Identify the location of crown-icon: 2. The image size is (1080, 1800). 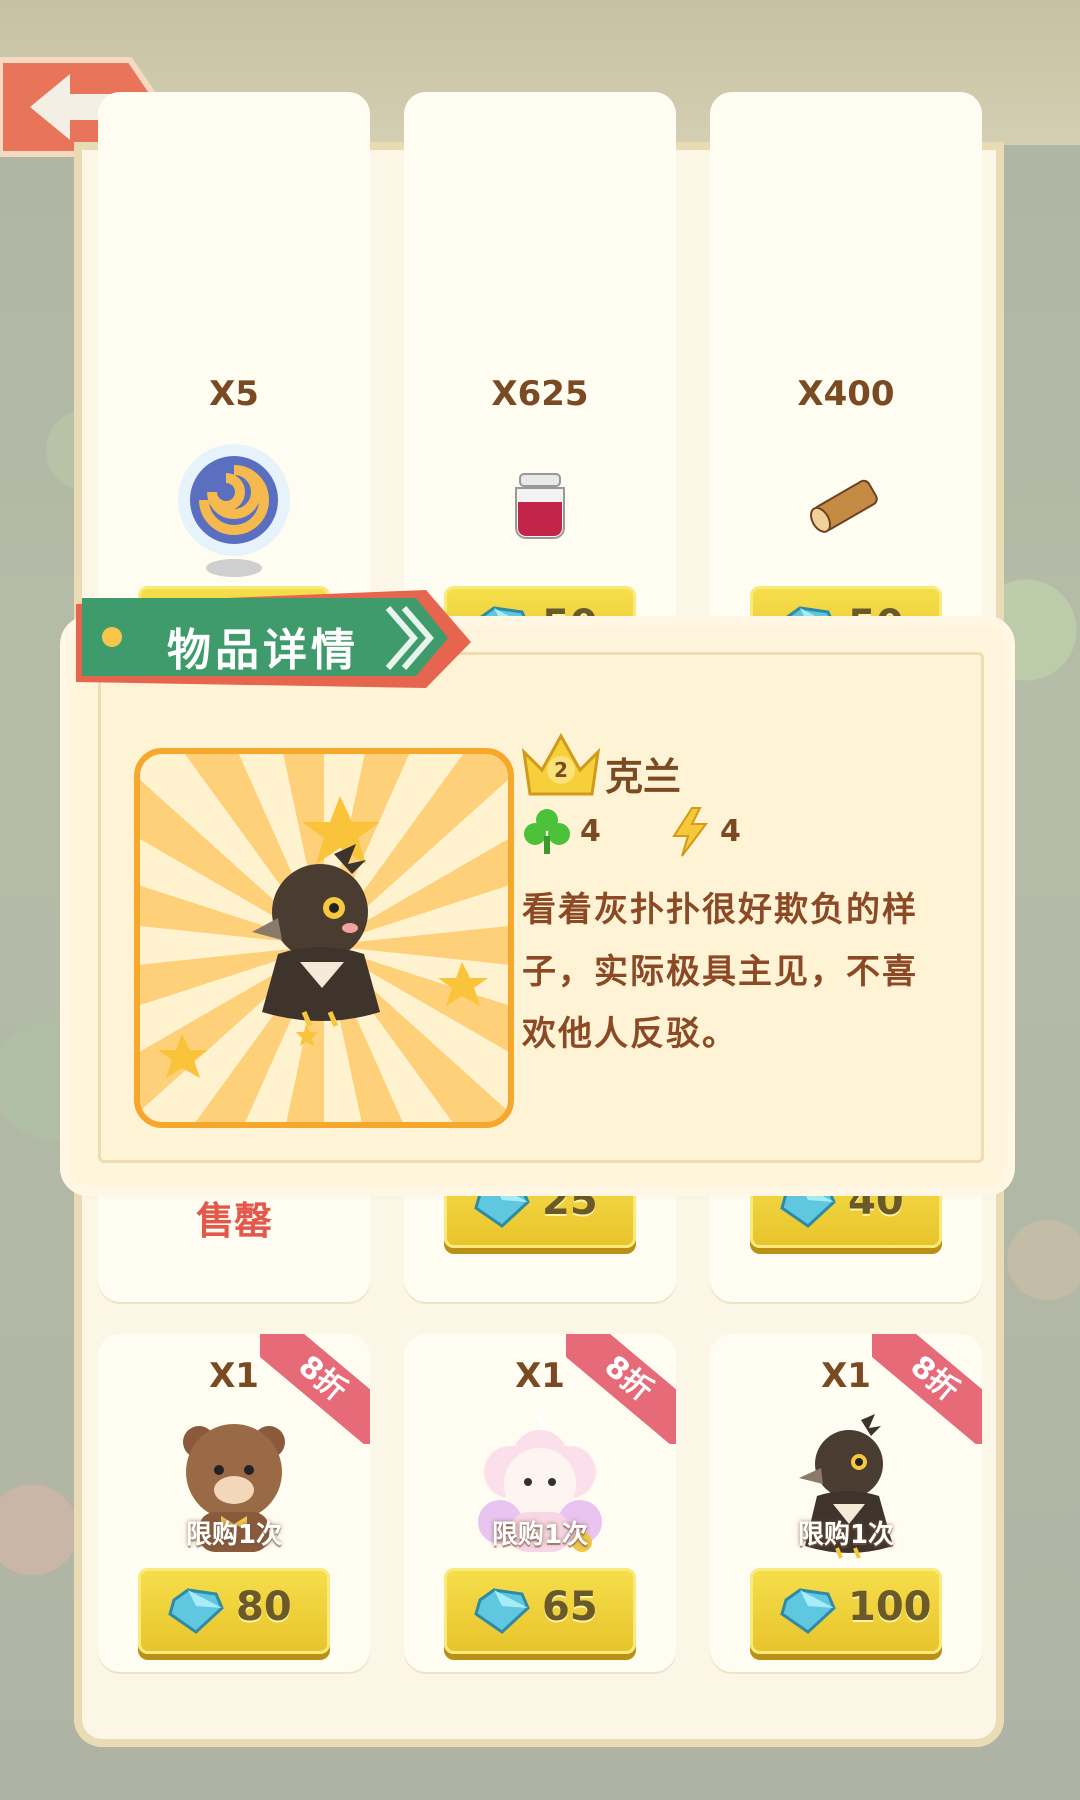
(561, 767).